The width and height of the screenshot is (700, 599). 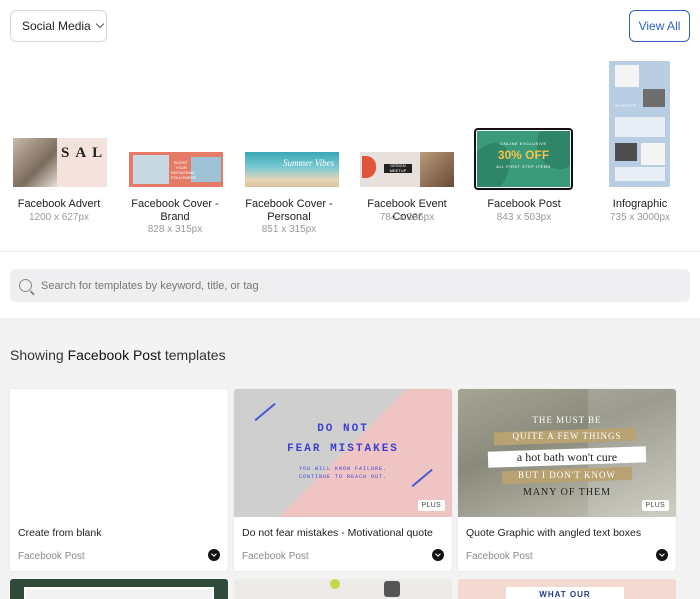 What do you see at coordinates (292, 169) in the screenshot?
I see `thumbnail: Summer Vibes` at bounding box center [292, 169].